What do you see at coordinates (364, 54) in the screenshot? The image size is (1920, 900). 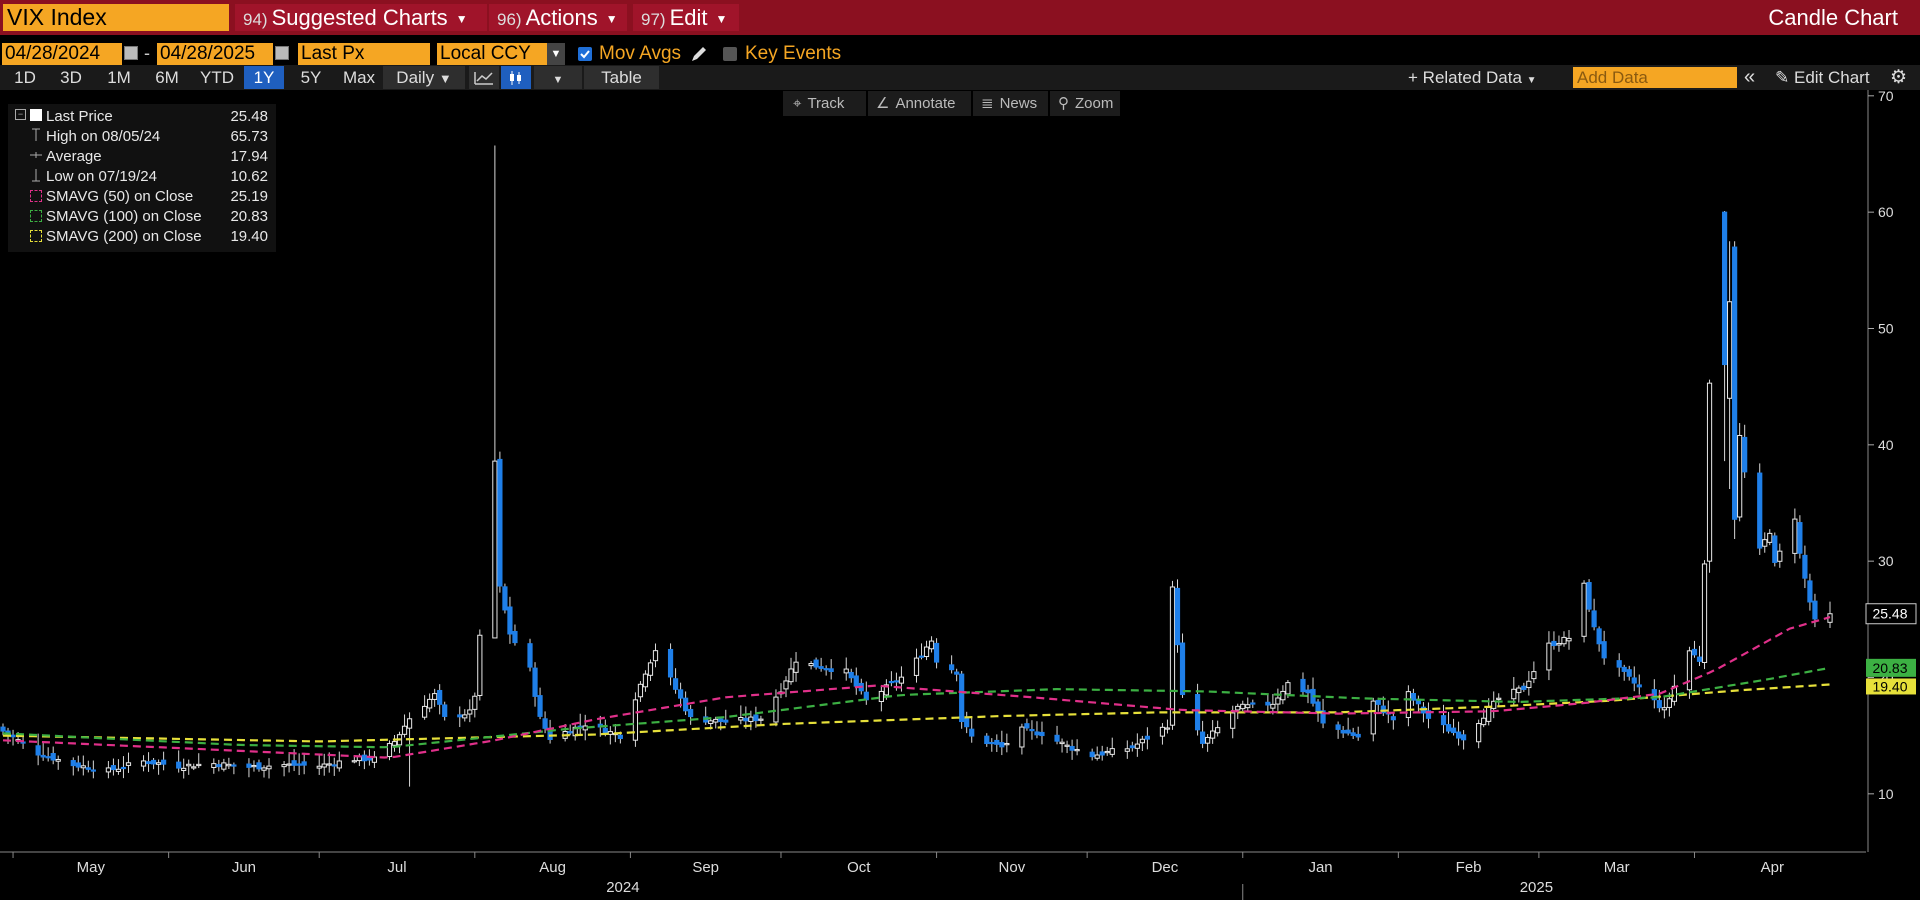 I see `price-field: Last Px` at bounding box center [364, 54].